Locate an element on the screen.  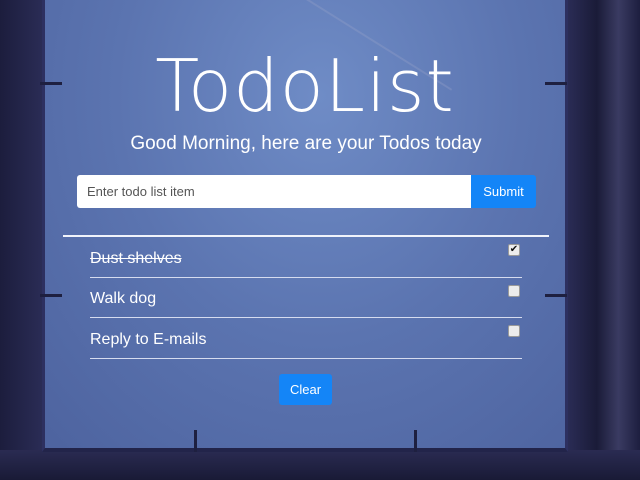
todo-item: Walk dog is located at coordinates (306, 298).